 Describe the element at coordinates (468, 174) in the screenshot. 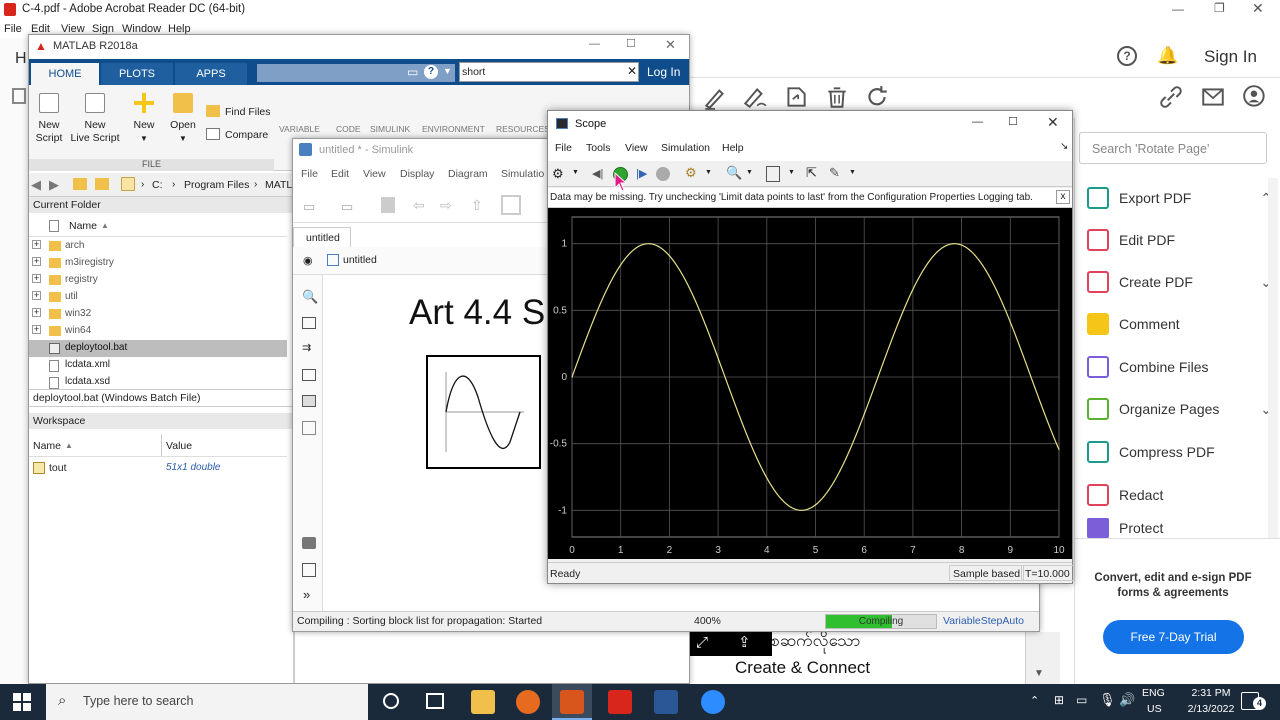

I see `menu-diagram: Diagram` at that location.